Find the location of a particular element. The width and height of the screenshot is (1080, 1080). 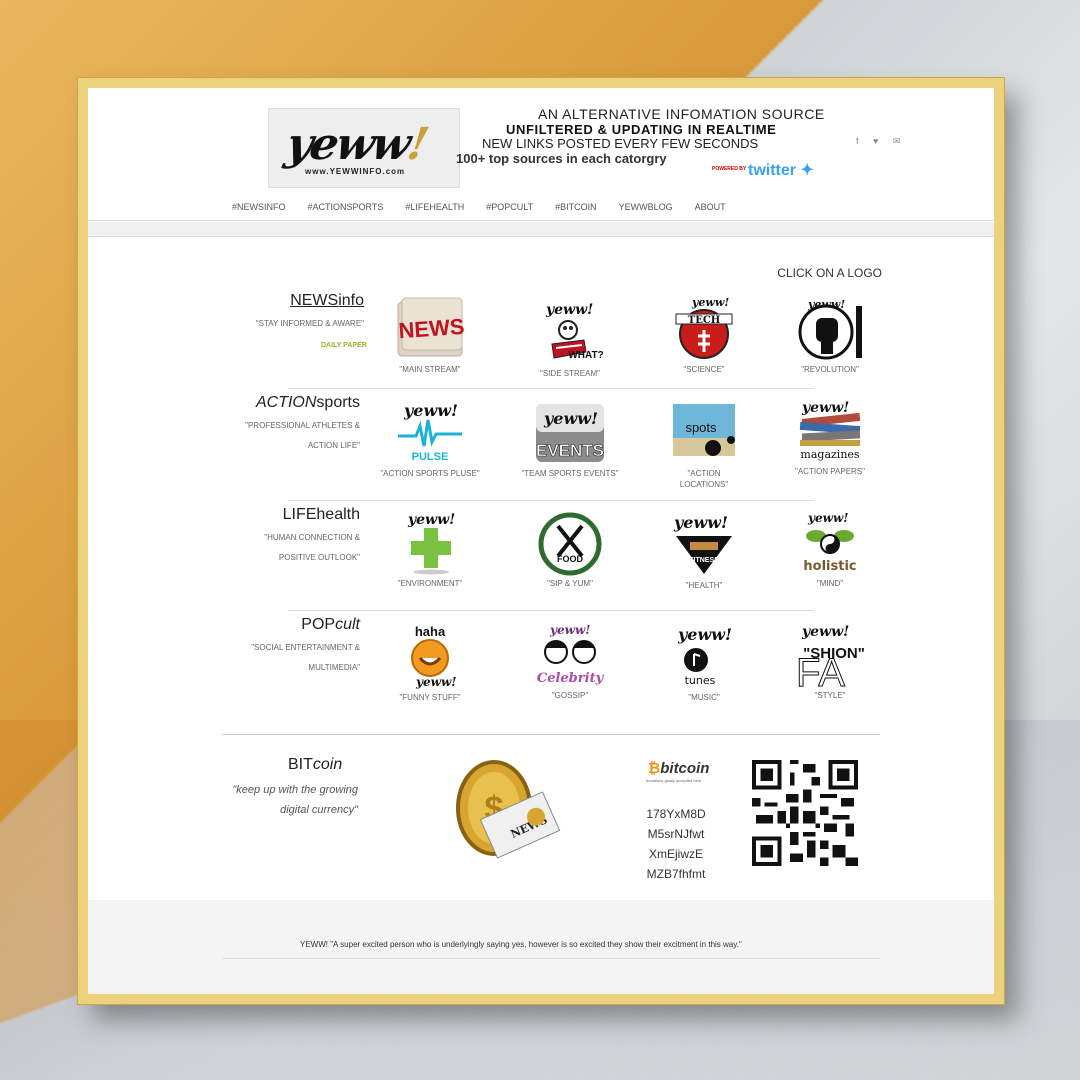

header-bar is located at coordinates (541, 229).